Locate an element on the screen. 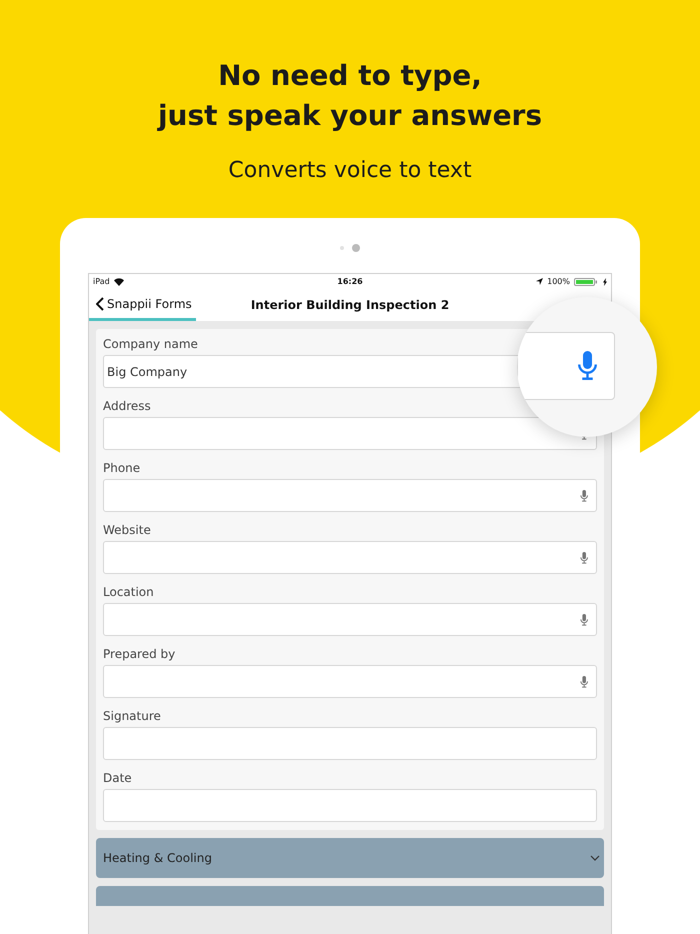 Image resolution: width=700 pixels, height=934 pixels. field-label: Company name is located at coordinates (151, 343).